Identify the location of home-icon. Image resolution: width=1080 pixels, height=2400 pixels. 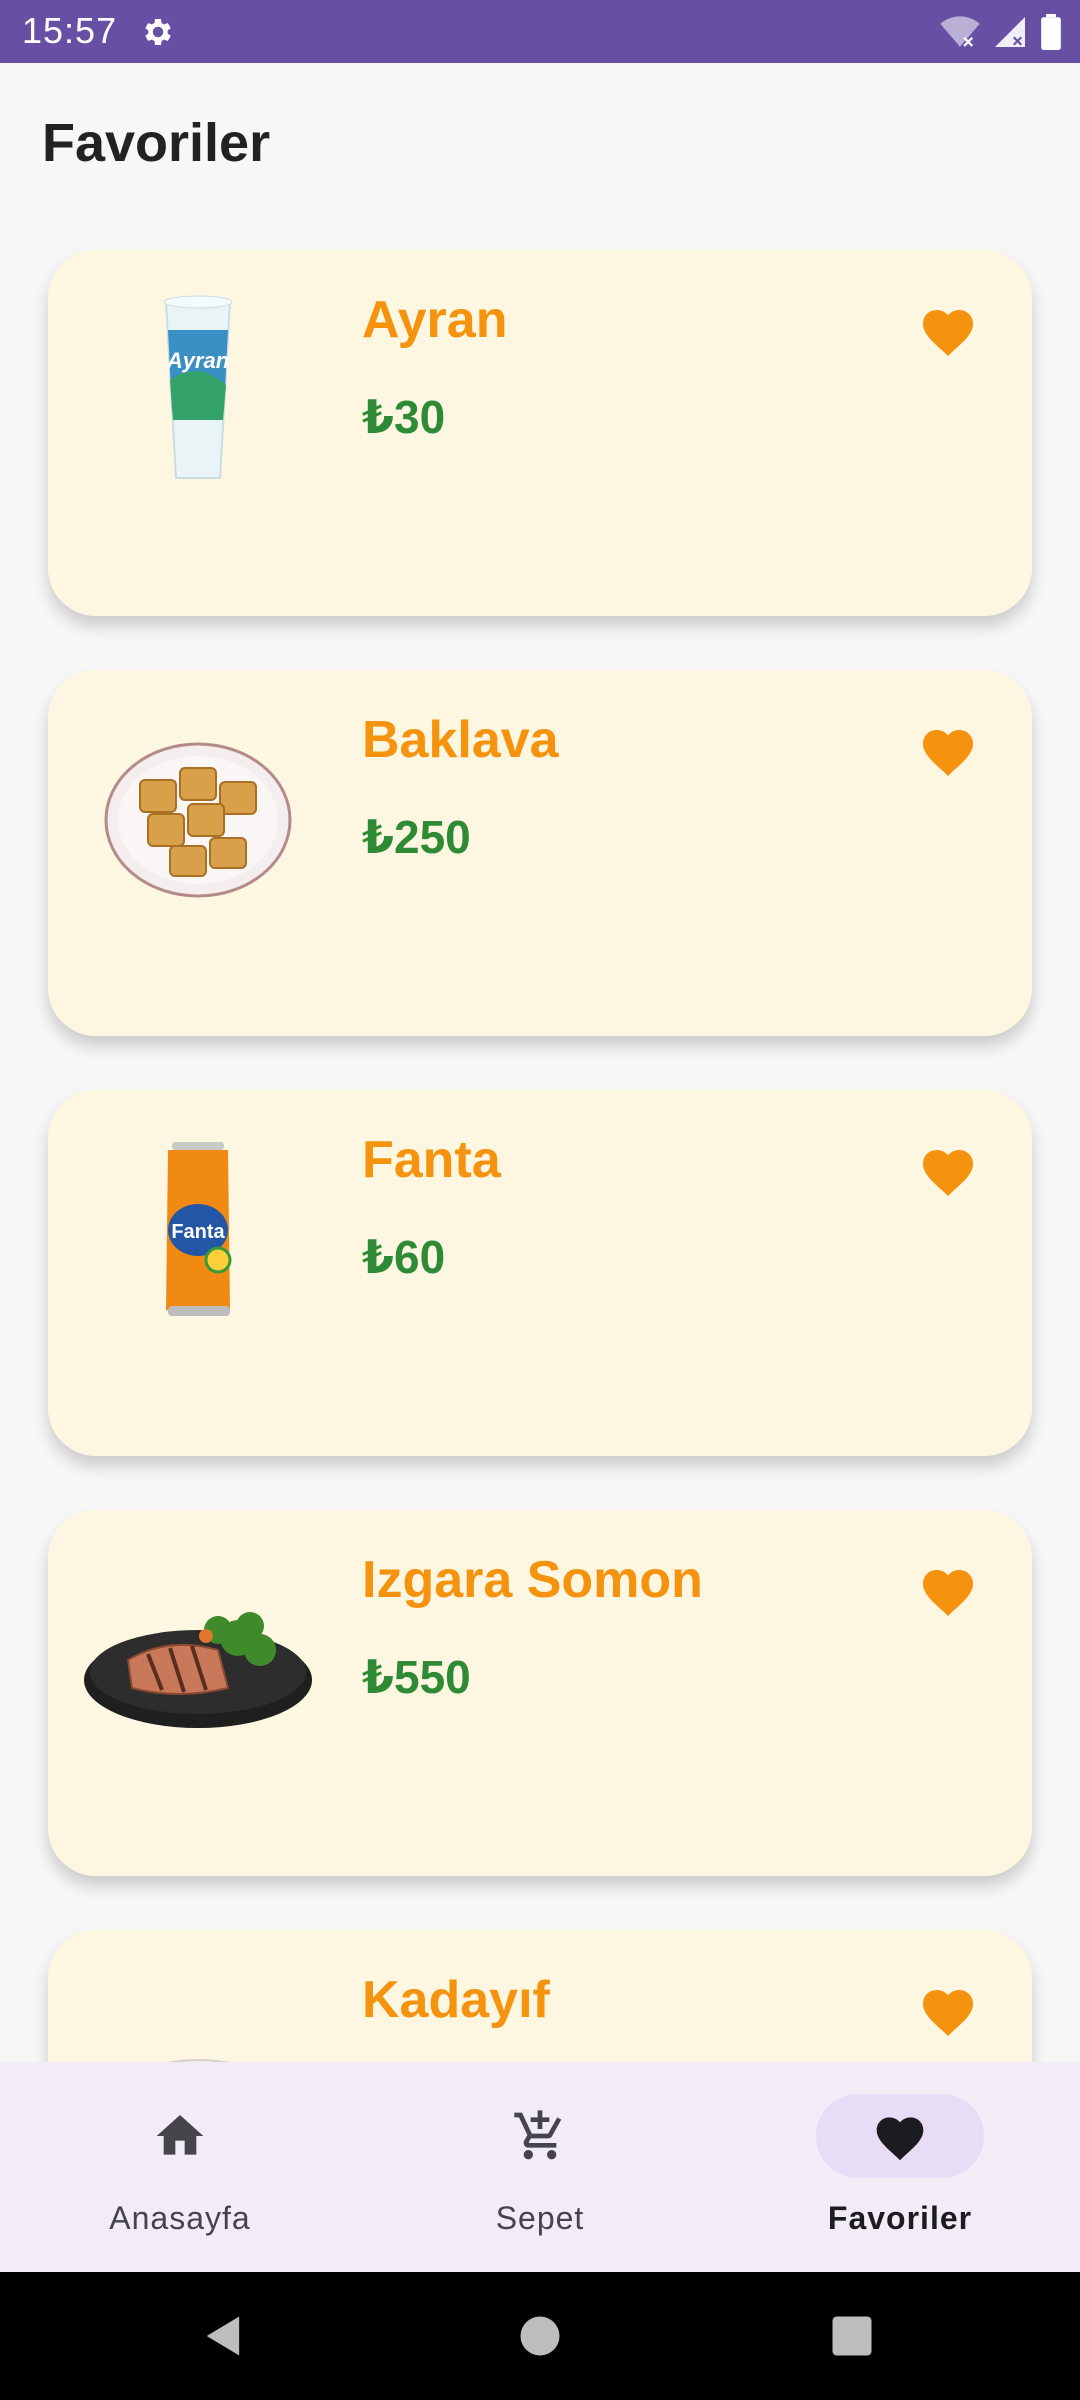
(180, 2135).